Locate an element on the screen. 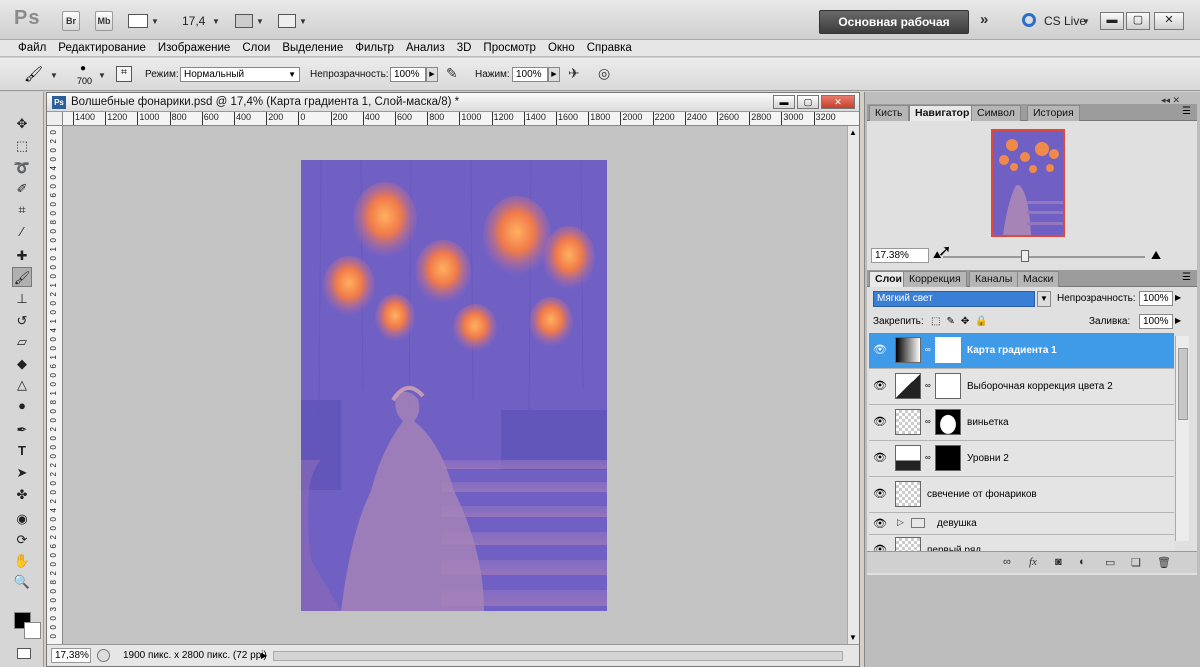  tab-character: Символ is located at coordinates (996, 113).